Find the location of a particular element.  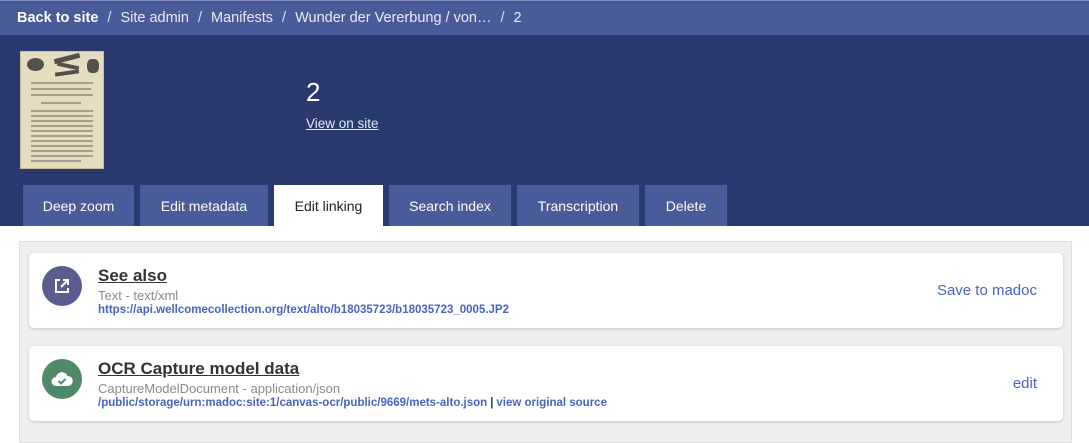

tab-search-index: Search index is located at coordinates (450, 205).